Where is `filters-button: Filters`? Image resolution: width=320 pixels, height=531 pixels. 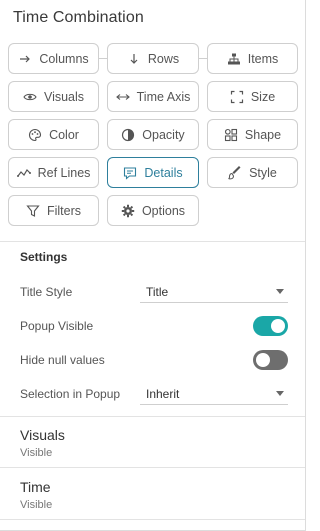 filters-button: Filters is located at coordinates (53, 210).